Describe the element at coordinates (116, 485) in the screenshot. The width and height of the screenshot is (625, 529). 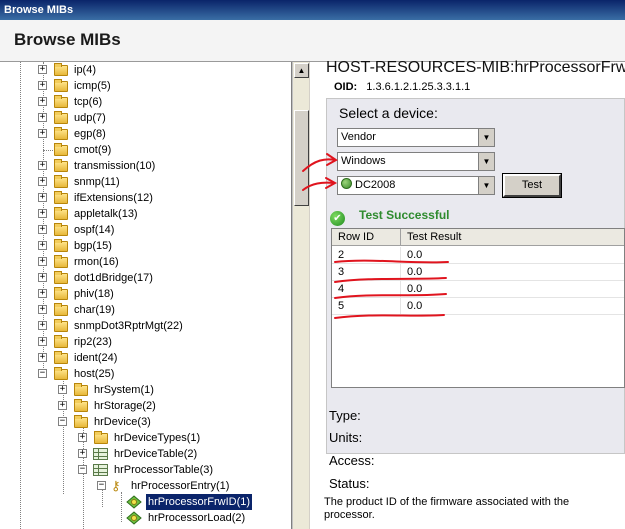
I see `key-icon: ⚷` at that location.